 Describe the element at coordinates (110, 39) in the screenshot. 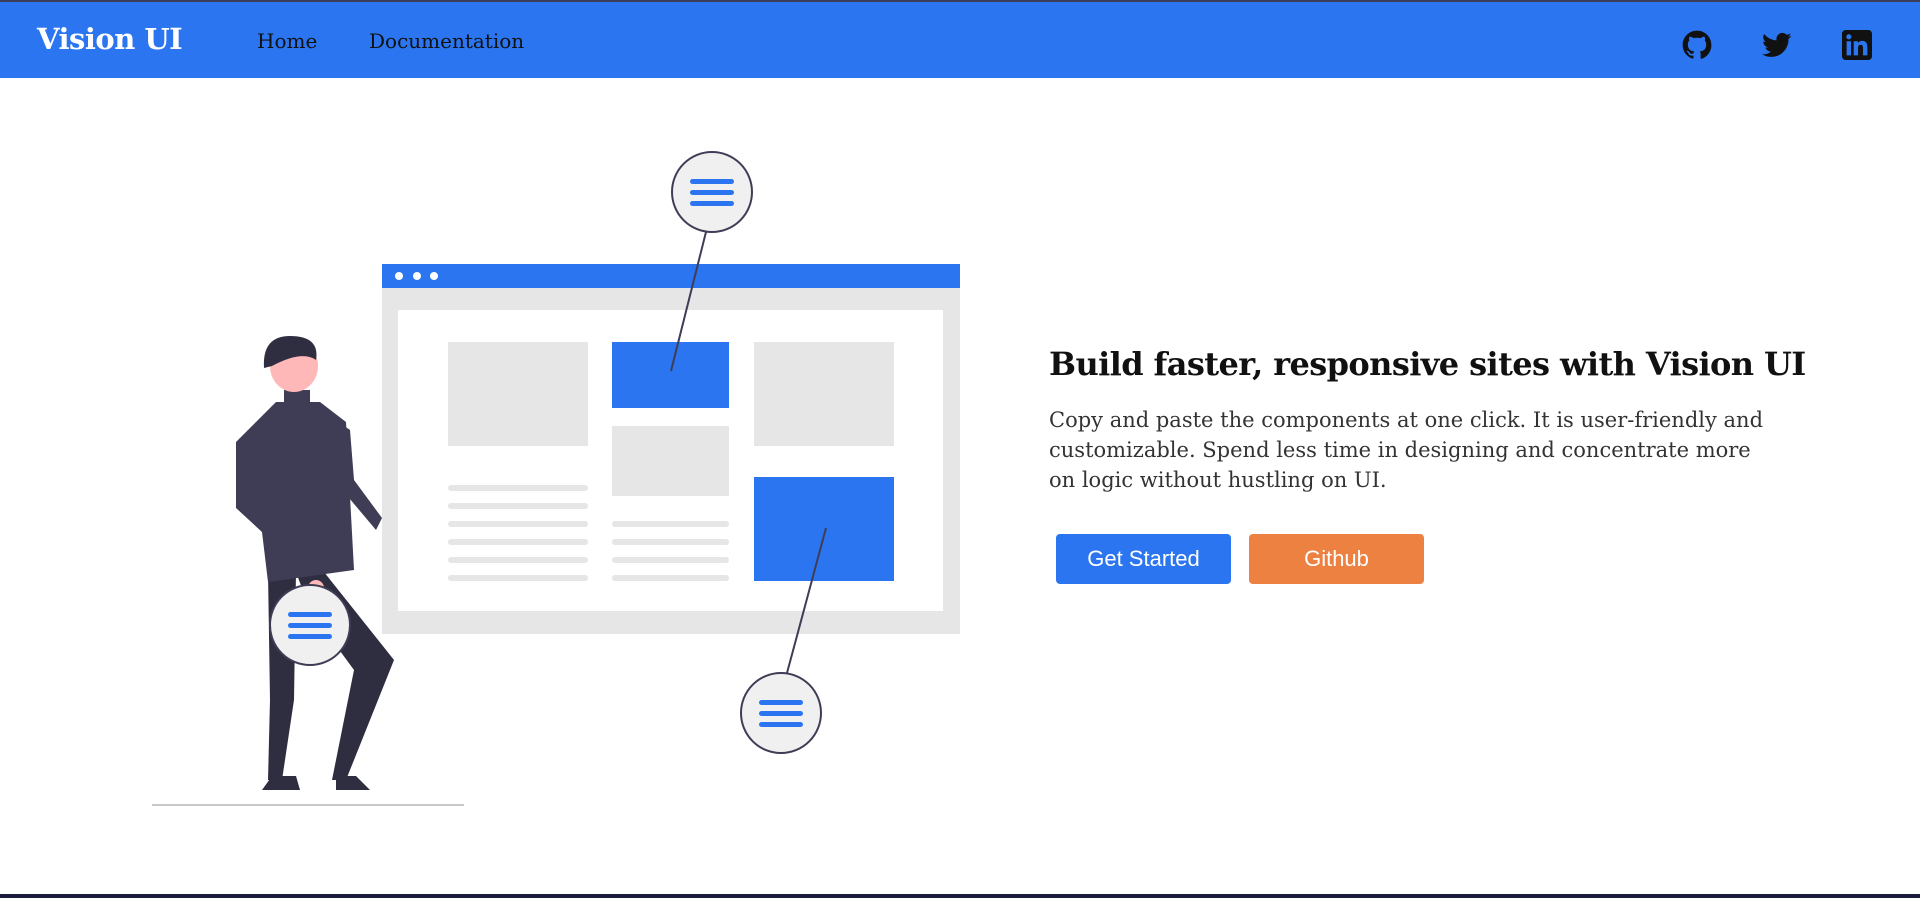

I see `brand-logo: Vision UI` at that location.